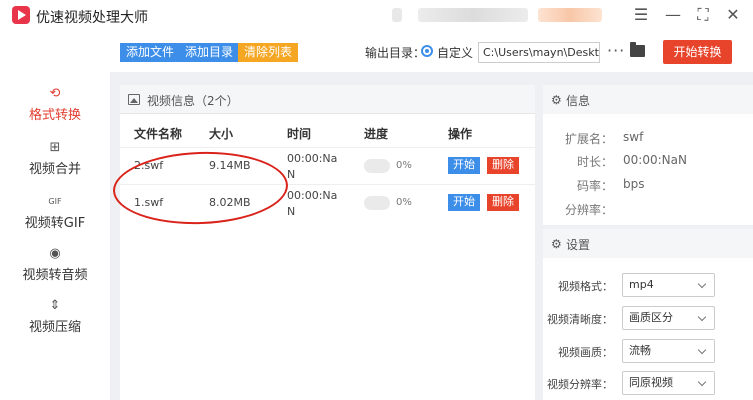 This screenshot has width=753, height=400. What do you see at coordinates (594, 186) in the screenshot?
I see `info-label-bitrate: 码率：` at bounding box center [594, 186].